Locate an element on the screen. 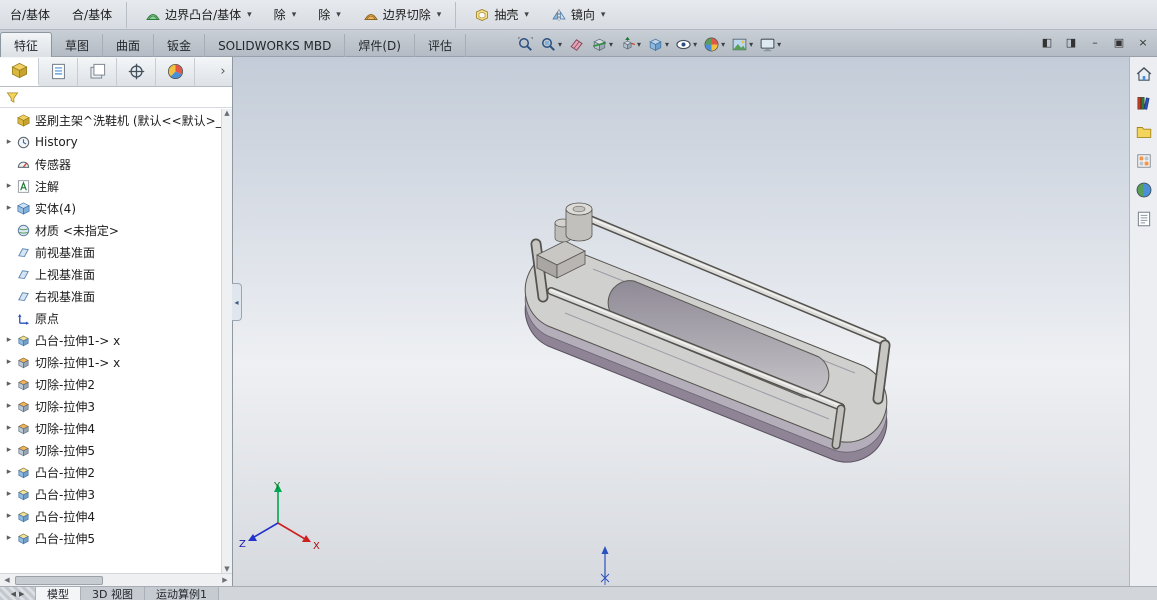 This screenshot has height=600, width=1157. restore-button: ▣ is located at coordinates (1119, 42).